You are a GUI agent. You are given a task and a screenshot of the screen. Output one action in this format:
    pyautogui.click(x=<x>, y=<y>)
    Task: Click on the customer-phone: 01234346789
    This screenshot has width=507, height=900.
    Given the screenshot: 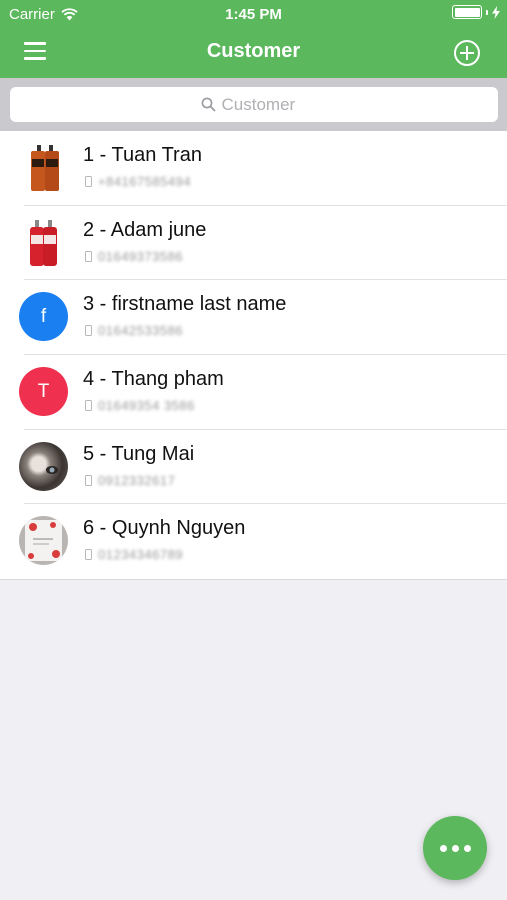 What is the action you would take?
    pyautogui.click(x=134, y=554)
    